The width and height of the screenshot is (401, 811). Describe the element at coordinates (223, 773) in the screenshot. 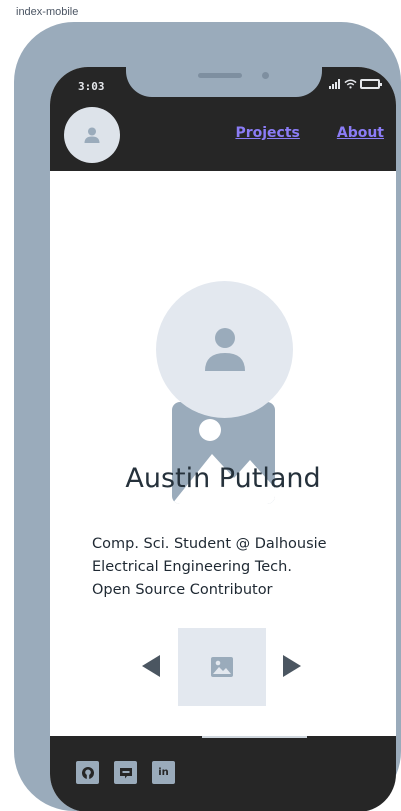

I see `footer-bar: in` at that location.